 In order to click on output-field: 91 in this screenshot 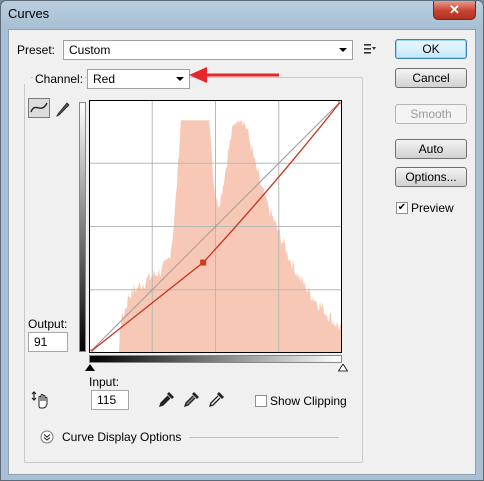, I will do `click(48, 342)`.